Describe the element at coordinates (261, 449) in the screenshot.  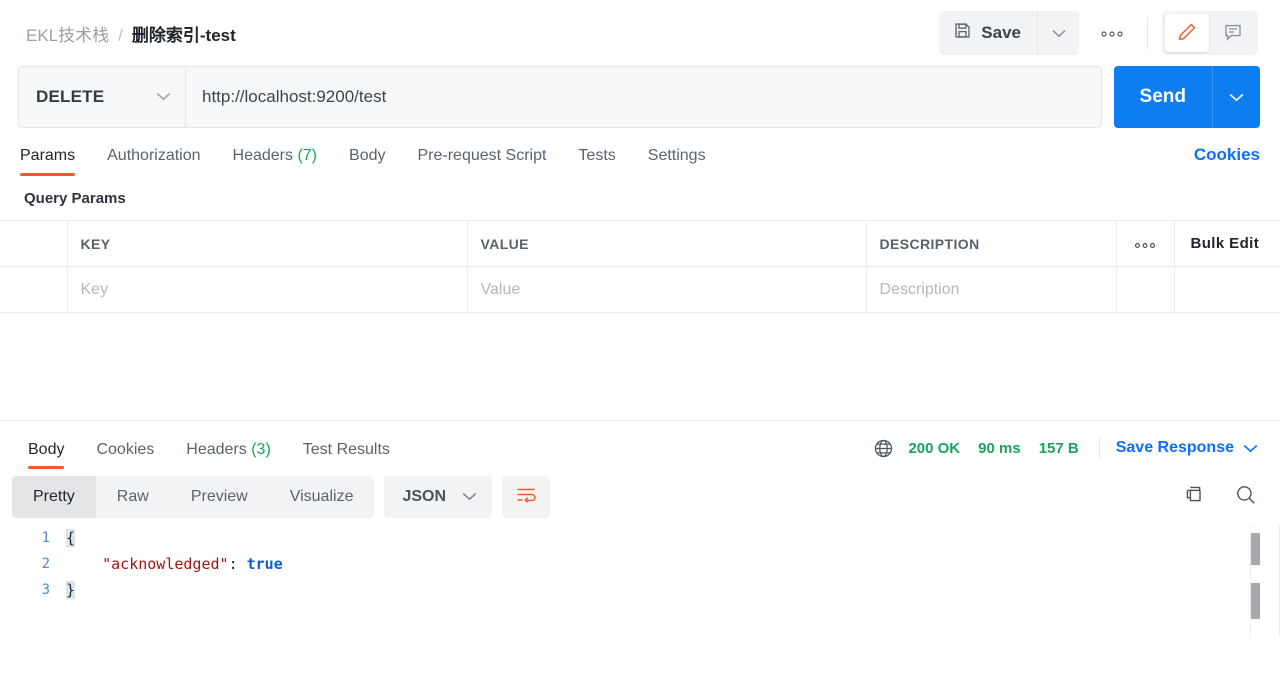
I see `response-tab-headers-count: (3)` at that location.